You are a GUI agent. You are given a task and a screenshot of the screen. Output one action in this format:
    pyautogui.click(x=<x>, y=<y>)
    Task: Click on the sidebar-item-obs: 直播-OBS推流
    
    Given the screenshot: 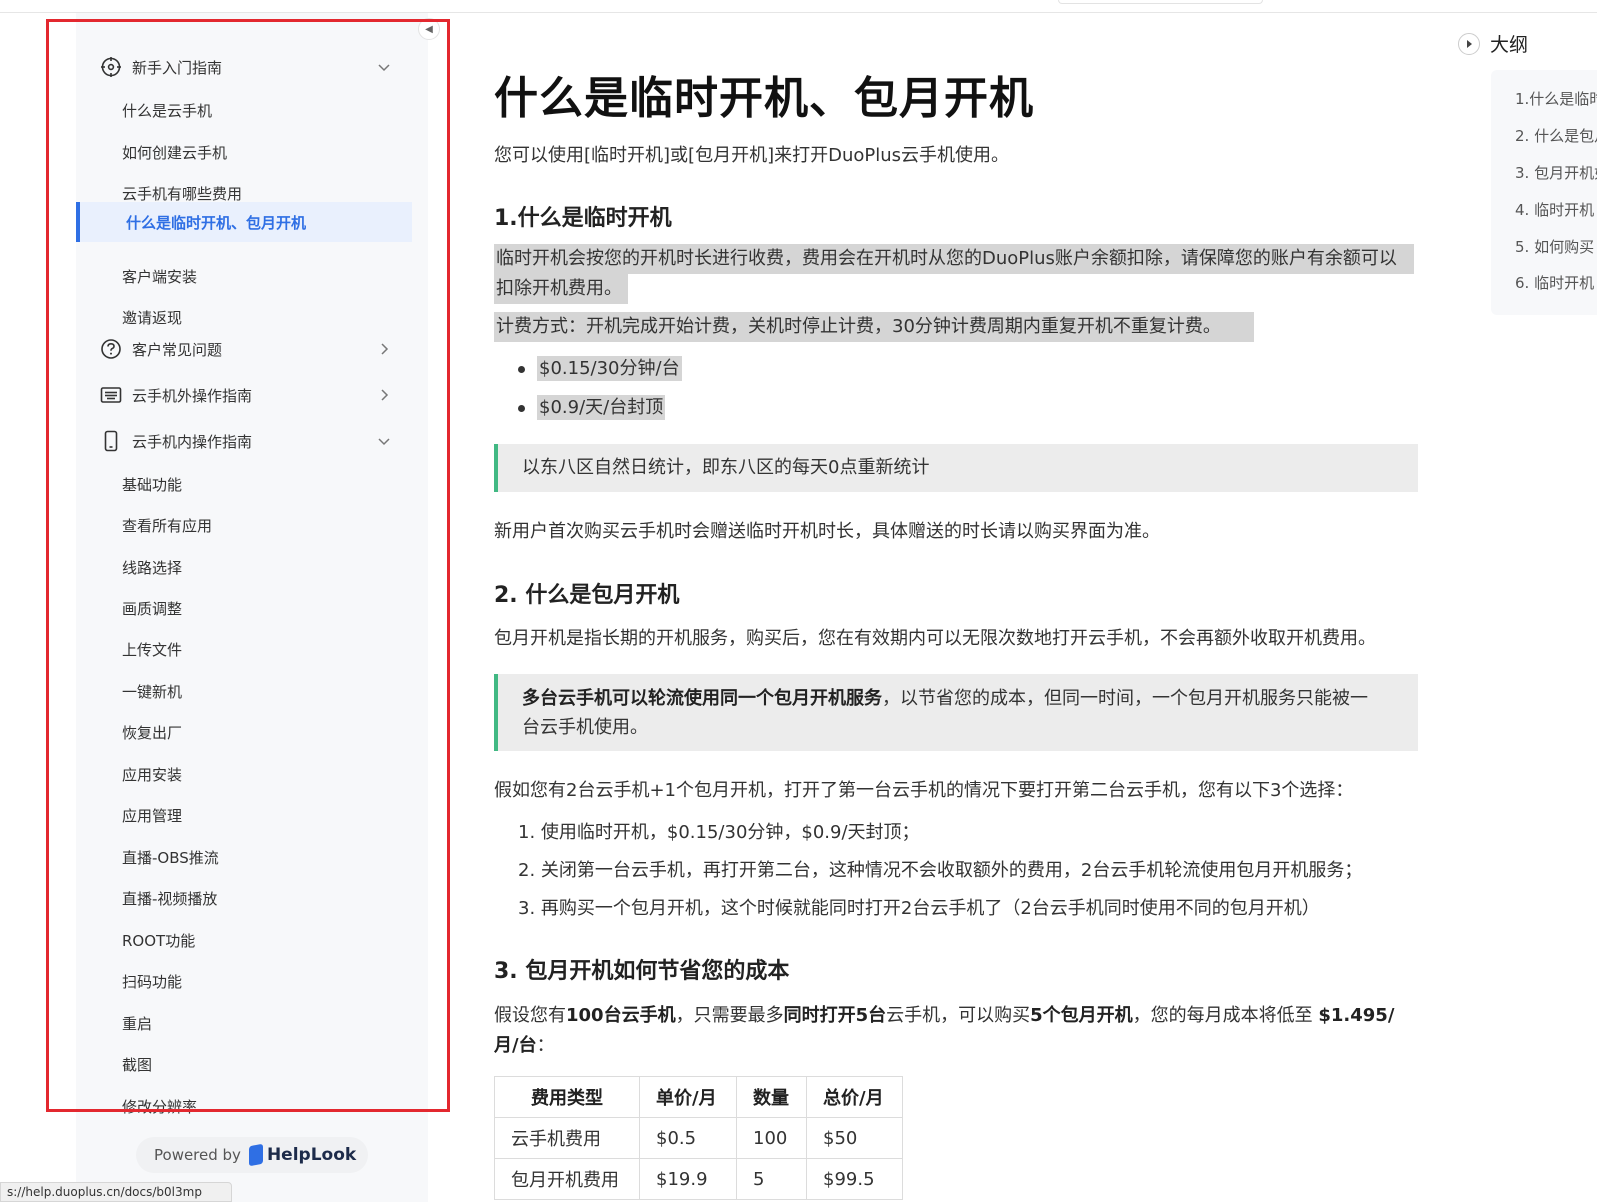 What is the action you would take?
    pyautogui.click(x=252, y=857)
    